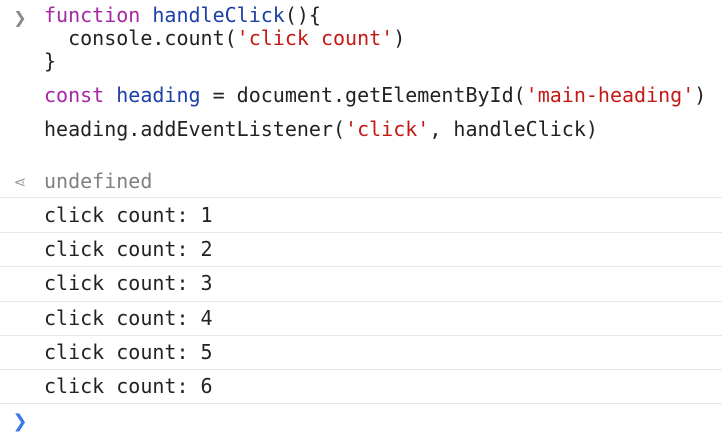 This screenshot has height=446, width=722. I want to click on console-prompt-icon: ❯, so click(20, 422).